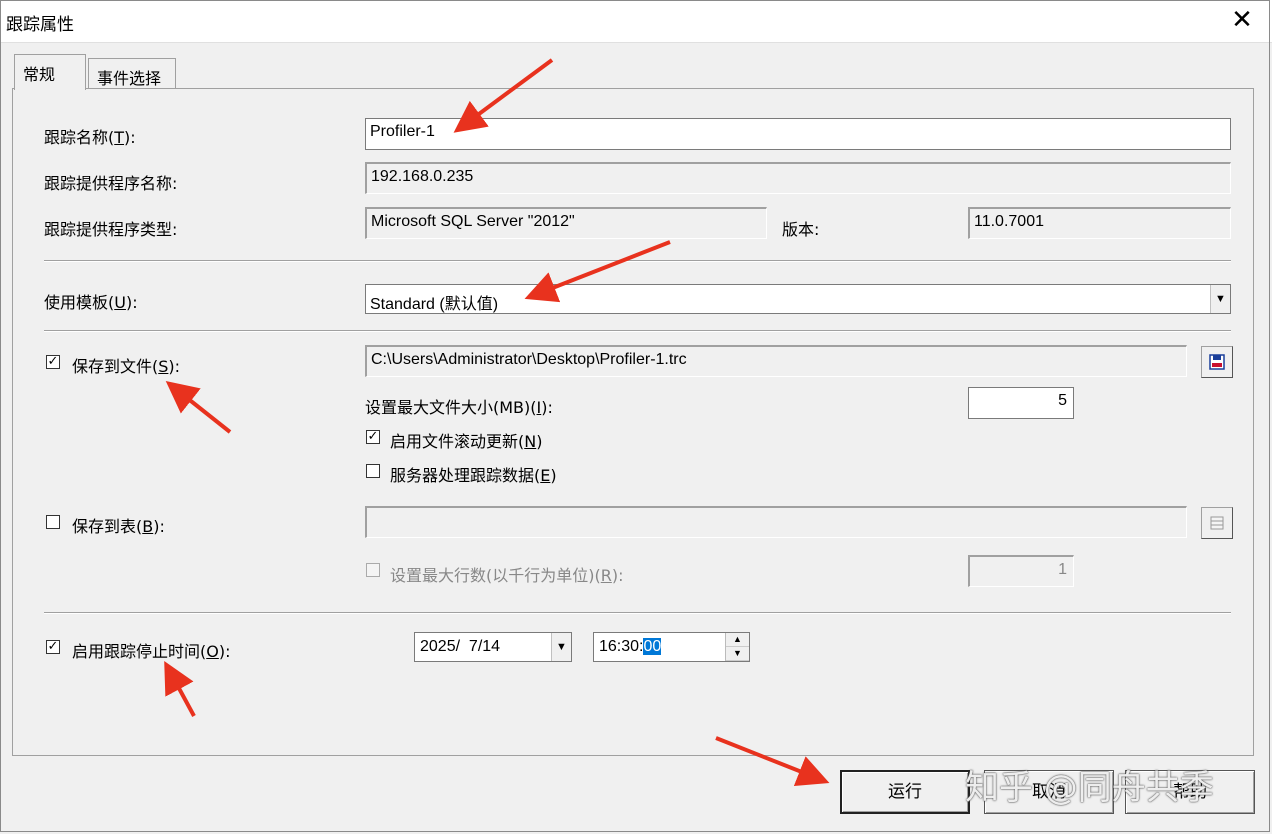  Describe the element at coordinates (151, 651) in the screenshot. I see `stop-time-label: 启用跟踪停止时间(O):` at that location.